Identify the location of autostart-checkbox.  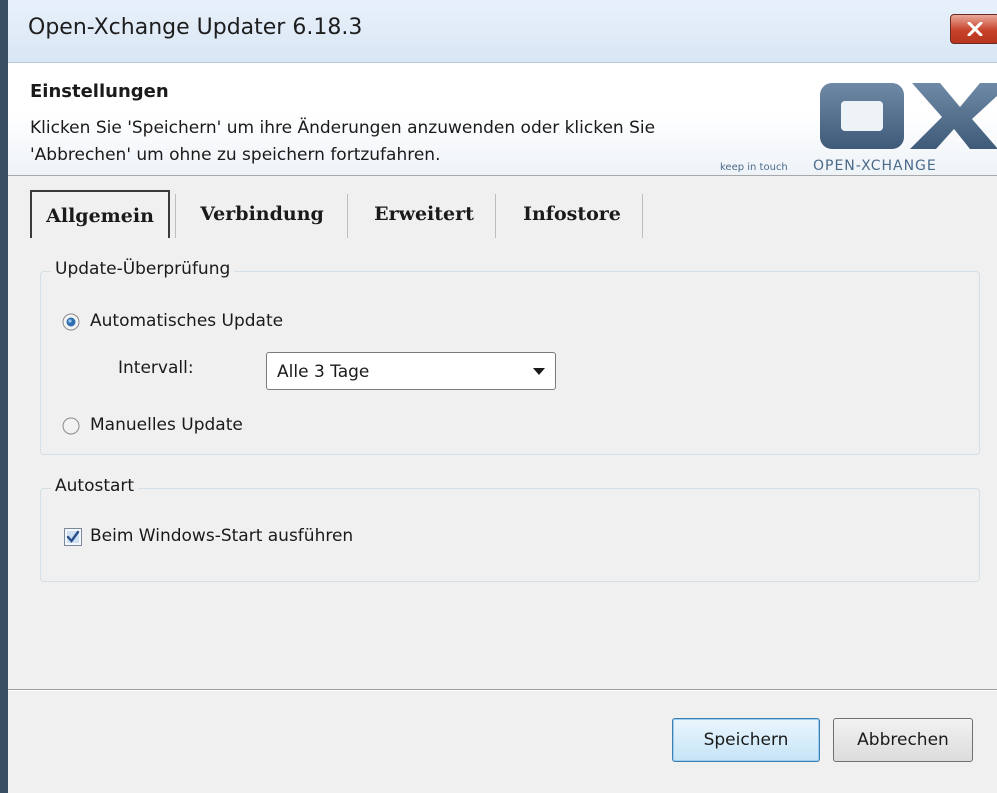
(73, 537).